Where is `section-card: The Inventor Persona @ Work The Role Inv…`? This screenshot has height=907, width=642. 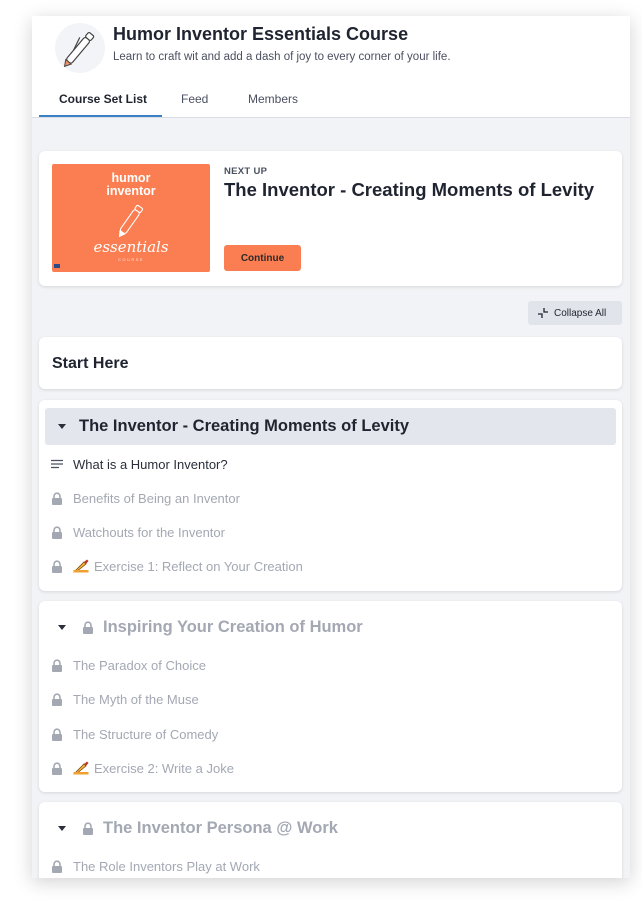 section-card: The Inventor Persona @ Work The Role Inv… is located at coordinates (330, 840).